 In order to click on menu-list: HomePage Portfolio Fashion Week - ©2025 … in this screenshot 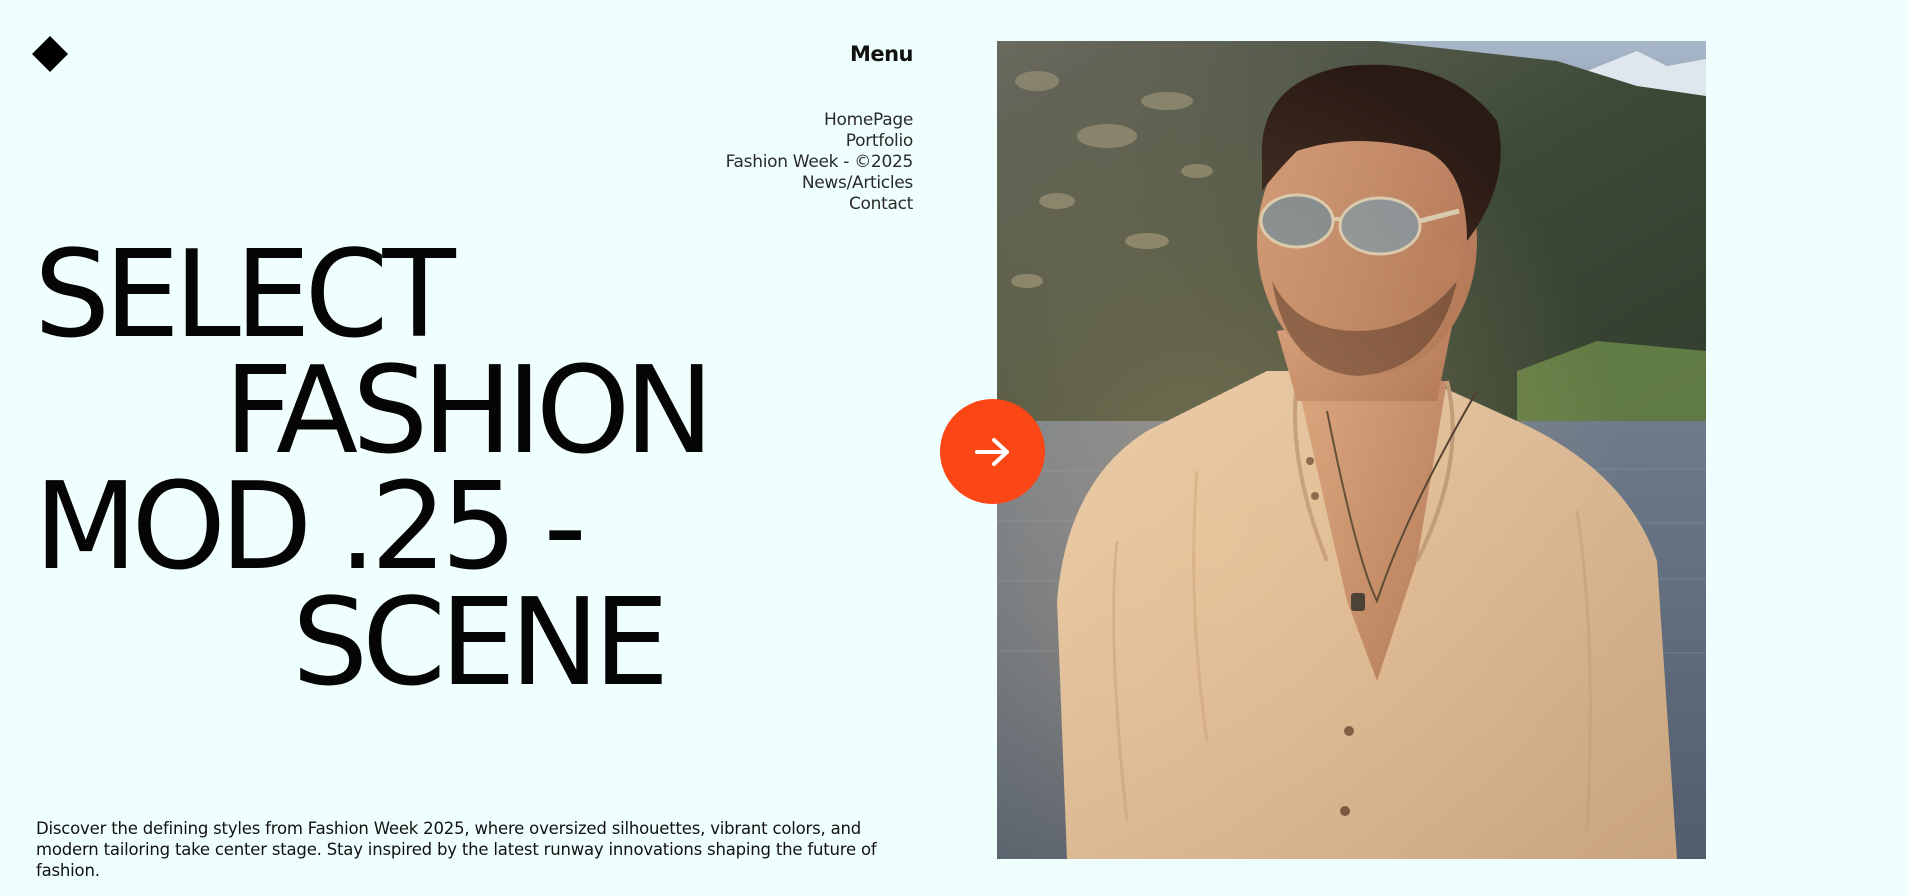, I will do `click(820, 162)`.